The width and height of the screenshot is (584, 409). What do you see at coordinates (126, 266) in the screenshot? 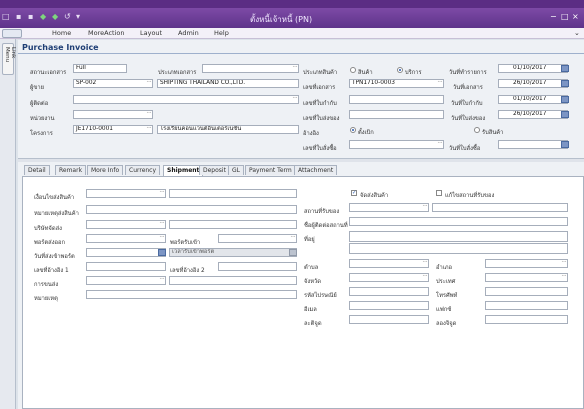
I see `ref1-field` at bounding box center [126, 266].